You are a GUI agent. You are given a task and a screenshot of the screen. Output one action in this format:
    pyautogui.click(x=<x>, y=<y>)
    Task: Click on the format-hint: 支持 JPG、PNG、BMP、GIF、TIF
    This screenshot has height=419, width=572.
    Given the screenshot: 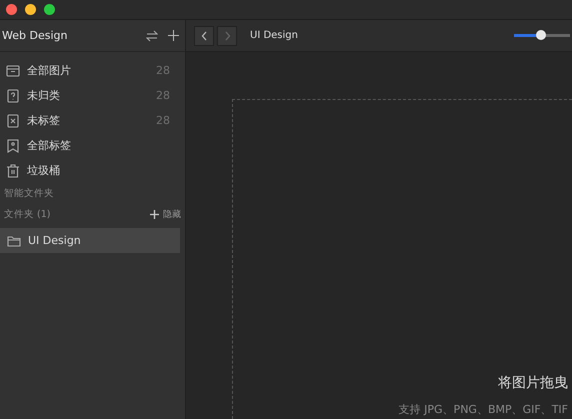 What is the action you would take?
    pyautogui.click(x=483, y=409)
    